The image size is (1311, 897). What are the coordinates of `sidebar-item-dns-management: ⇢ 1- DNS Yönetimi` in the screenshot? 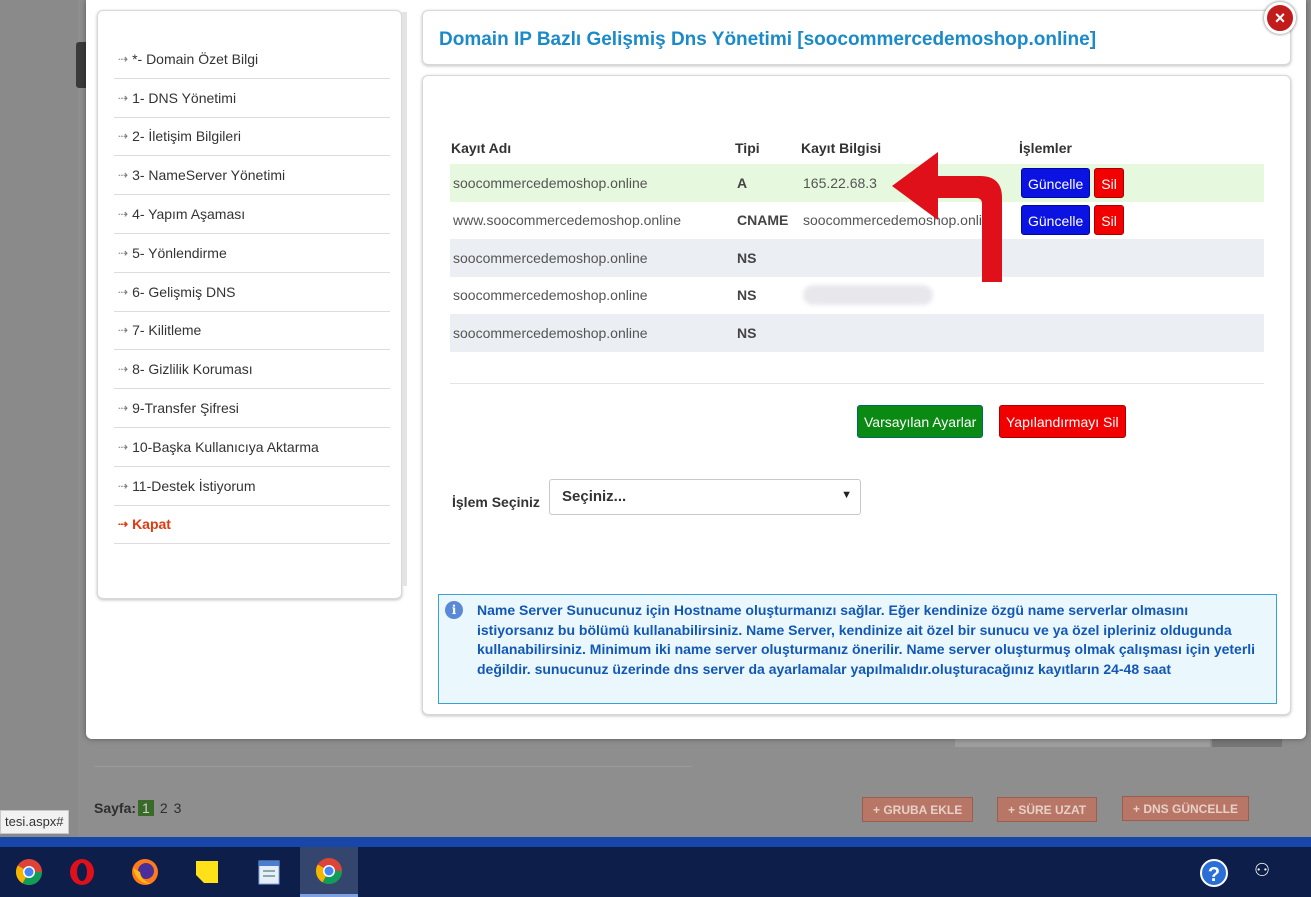 It's located at (252, 98).